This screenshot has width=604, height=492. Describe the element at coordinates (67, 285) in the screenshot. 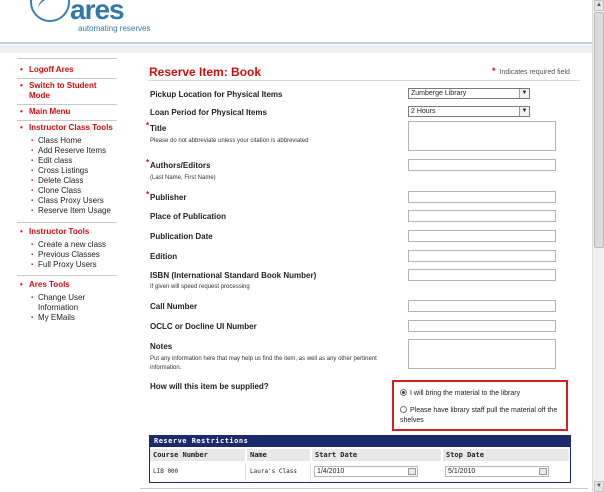

I see `sidebar-ares-tools-heading: Ares Tools` at that location.